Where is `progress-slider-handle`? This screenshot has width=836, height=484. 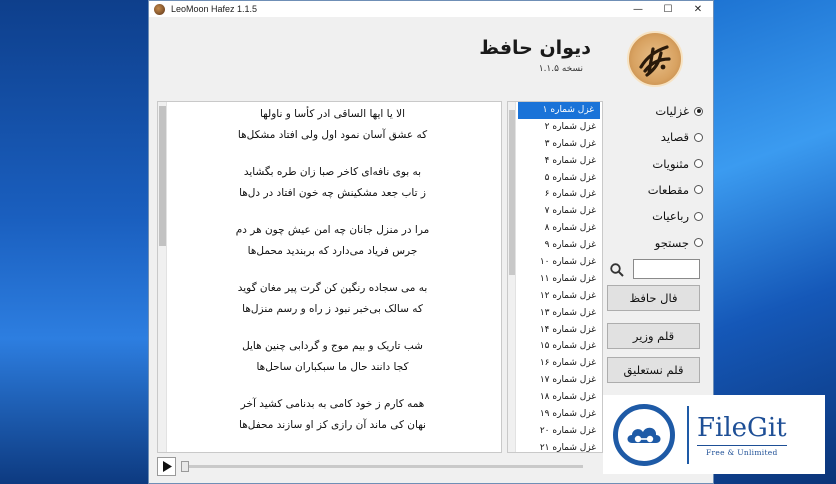 progress-slider-handle is located at coordinates (185, 466).